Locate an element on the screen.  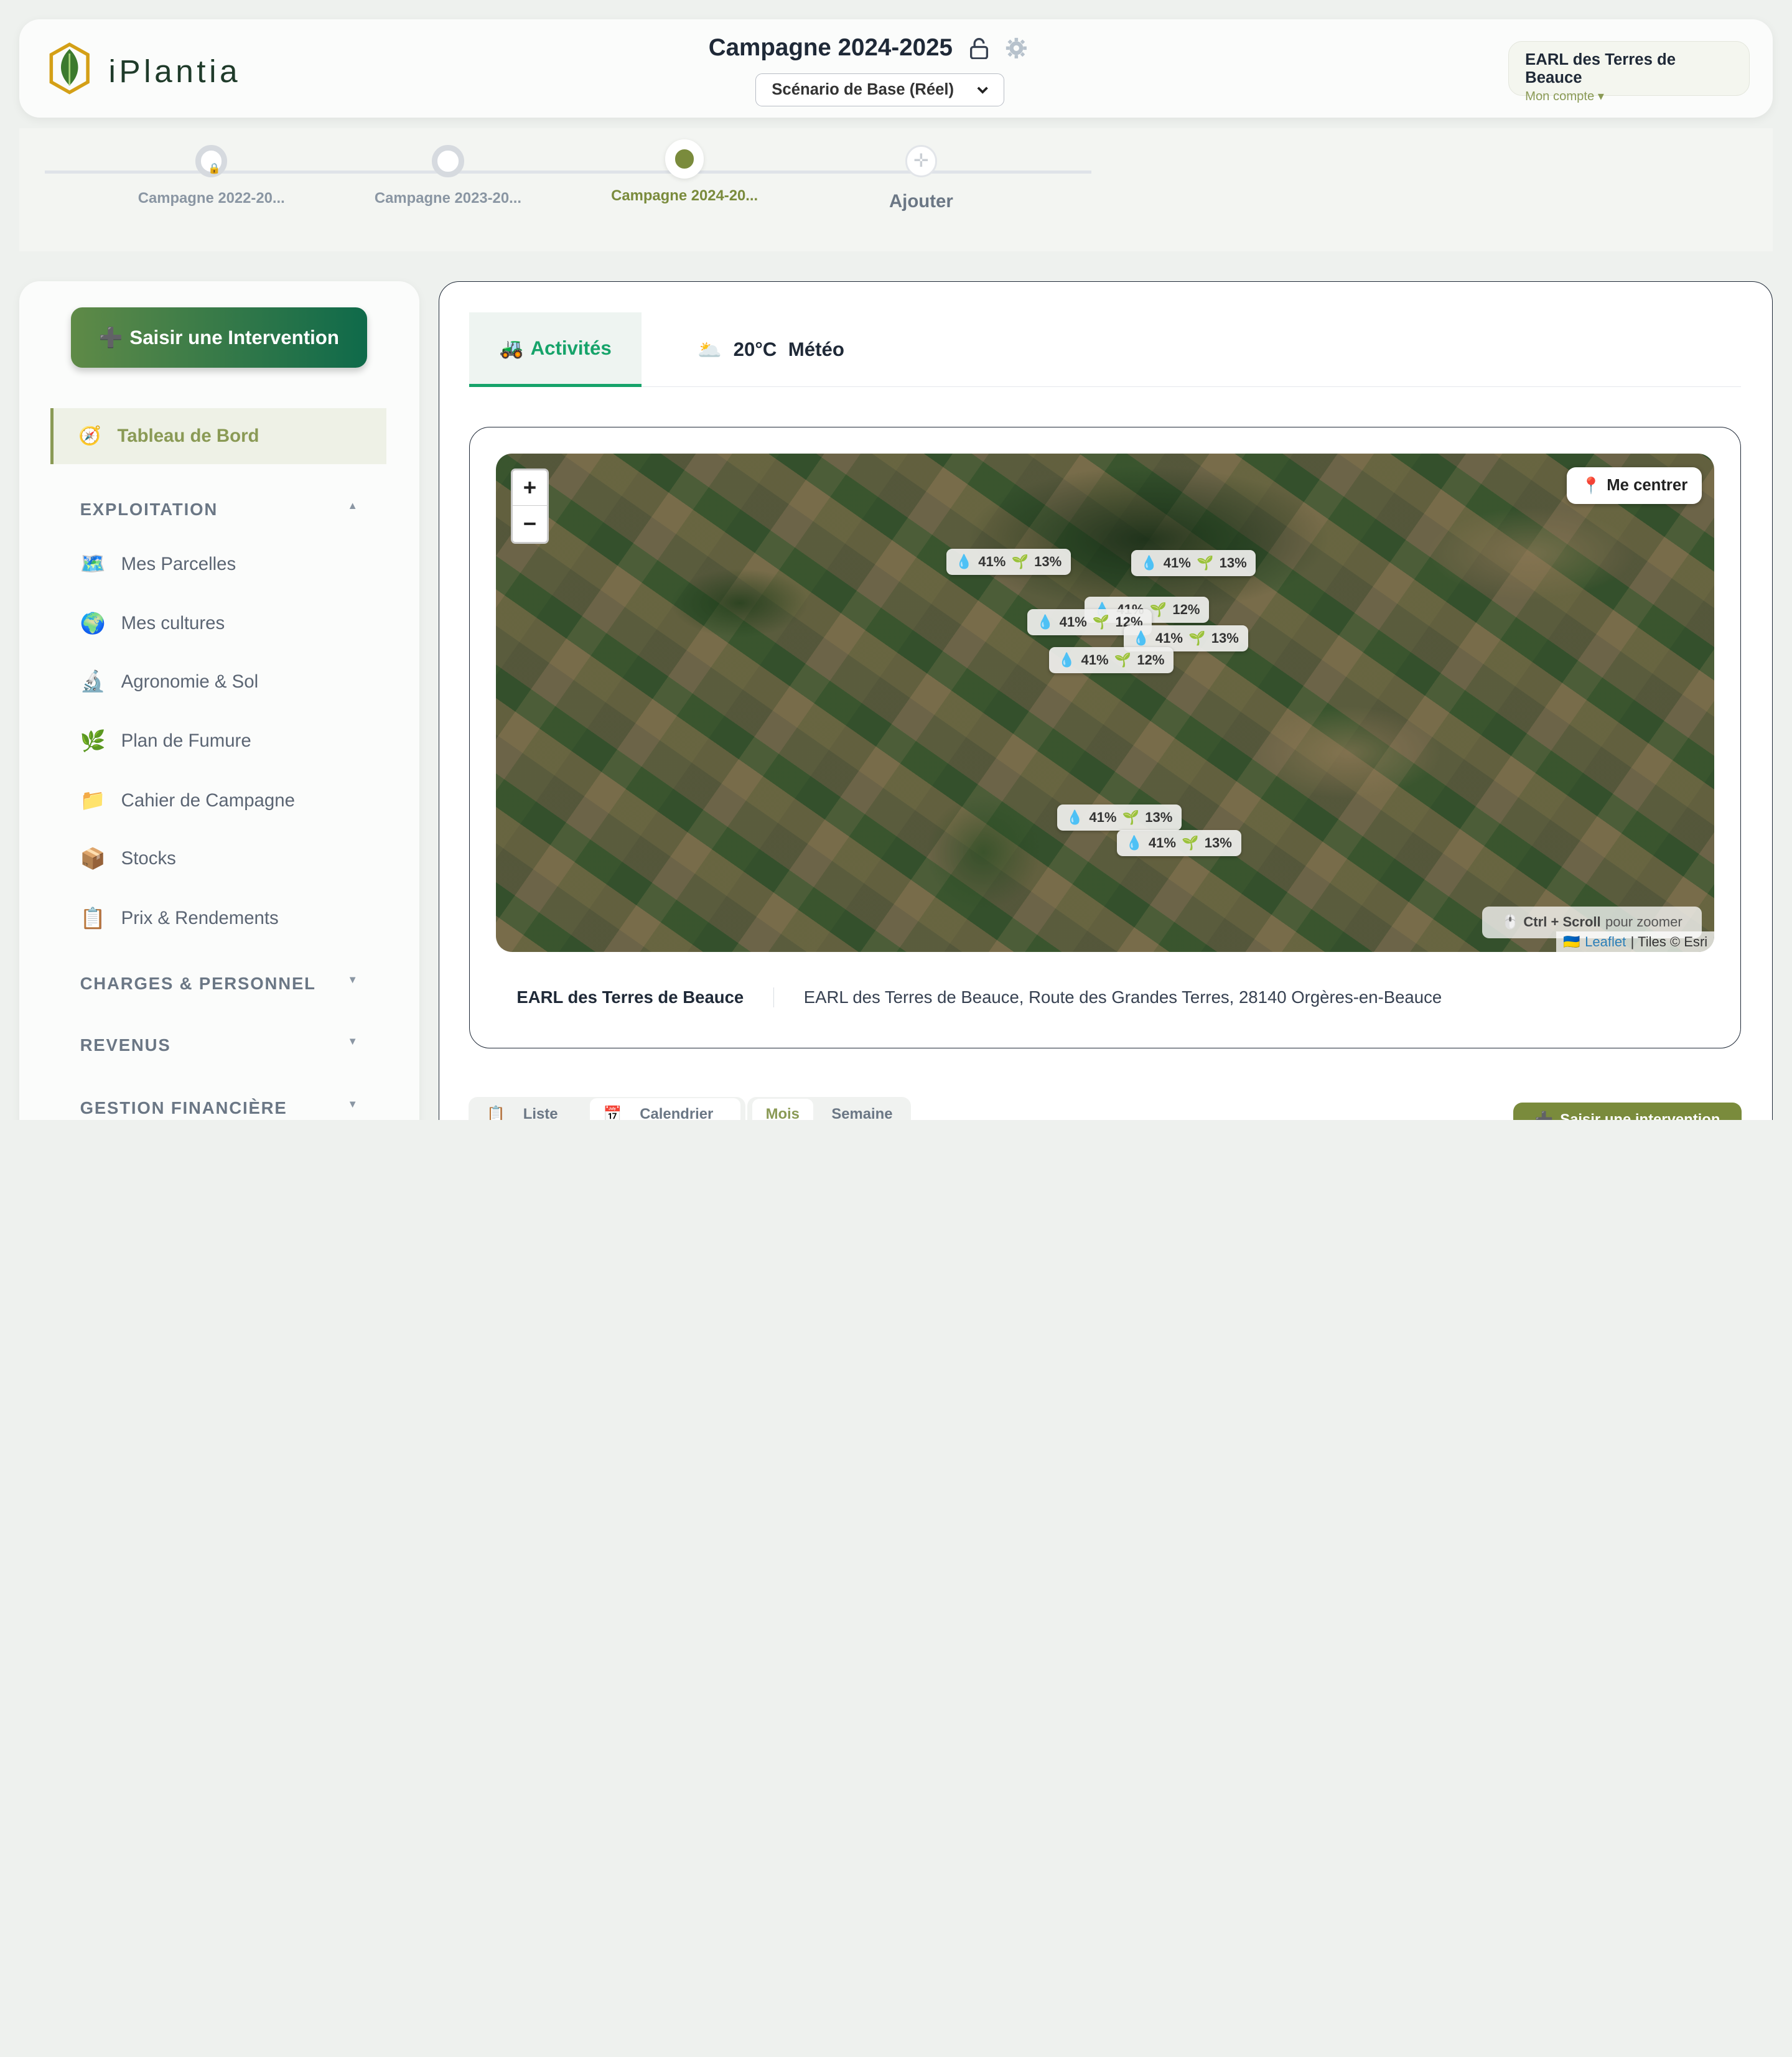
view-list-button: 📋 Liste is located at coordinates (529, 1109).